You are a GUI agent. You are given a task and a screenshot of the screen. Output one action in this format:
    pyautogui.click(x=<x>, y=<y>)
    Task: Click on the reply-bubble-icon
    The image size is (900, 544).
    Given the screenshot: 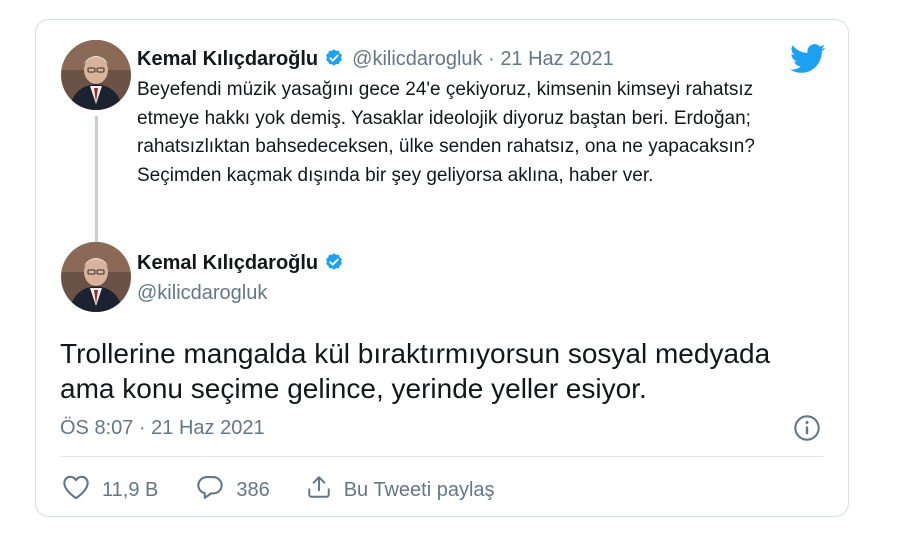 What is the action you would take?
    pyautogui.click(x=210, y=490)
    